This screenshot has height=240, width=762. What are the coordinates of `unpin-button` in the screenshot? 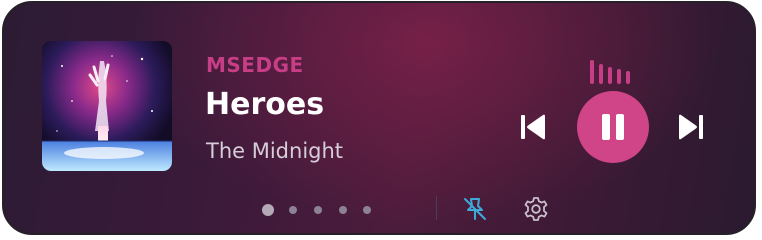 It's located at (475, 209).